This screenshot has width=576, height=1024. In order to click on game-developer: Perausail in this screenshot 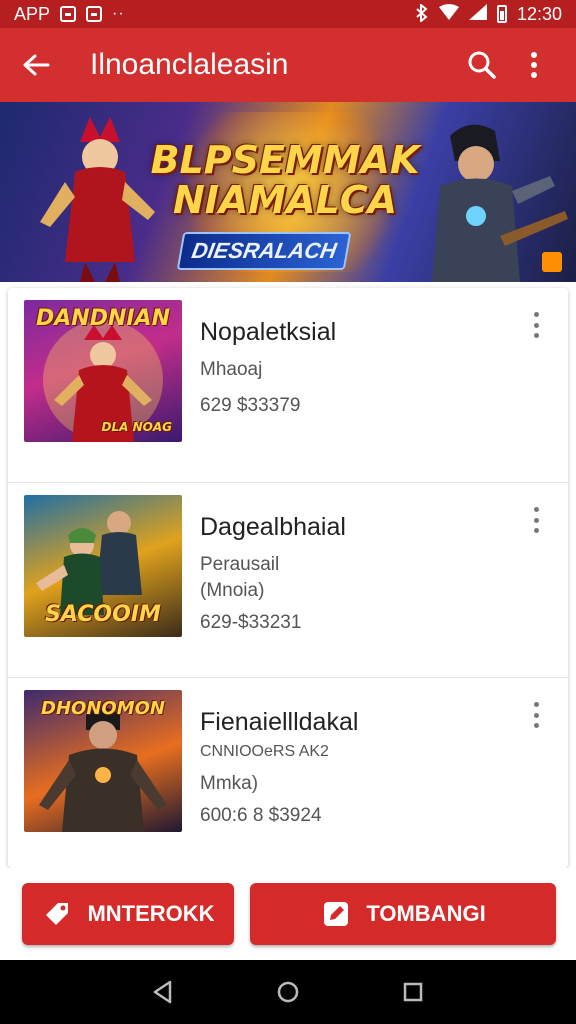, I will do `click(240, 564)`.